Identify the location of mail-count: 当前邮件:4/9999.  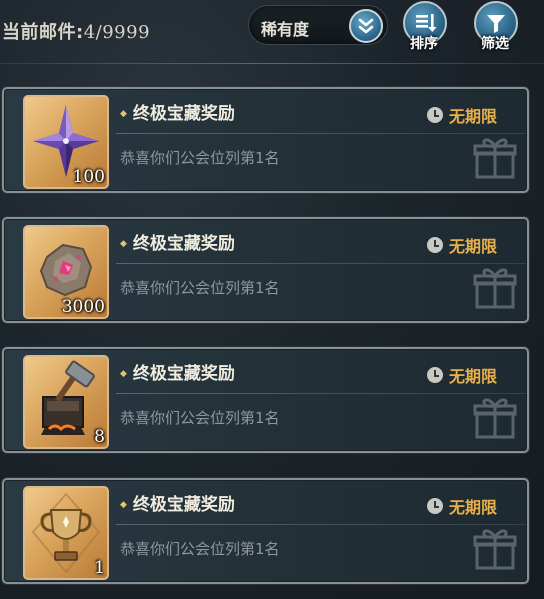
(76, 31).